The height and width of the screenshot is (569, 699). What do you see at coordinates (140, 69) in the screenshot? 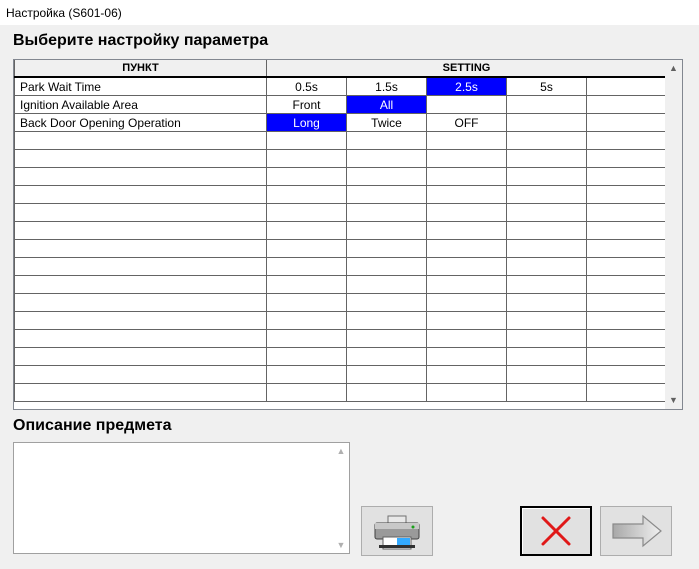
I see `column-header-item: ПУНКТ` at bounding box center [140, 69].